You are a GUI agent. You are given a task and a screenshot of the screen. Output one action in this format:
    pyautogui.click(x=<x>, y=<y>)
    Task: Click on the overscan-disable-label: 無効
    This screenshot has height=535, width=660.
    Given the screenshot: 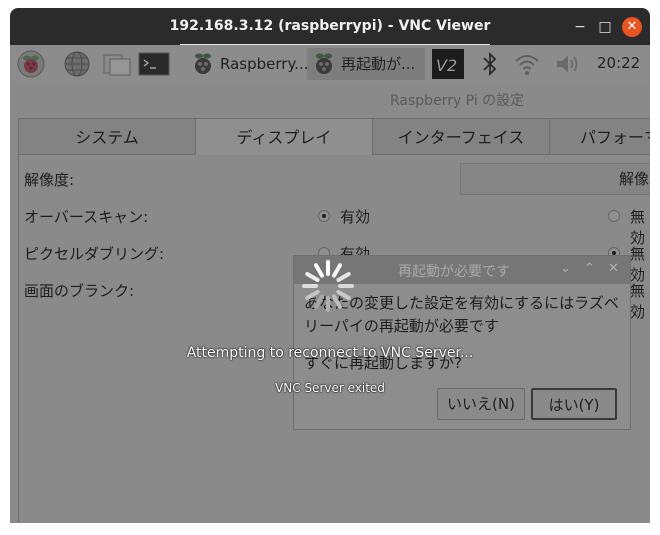 What is the action you would take?
    pyautogui.click(x=638, y=227)
    